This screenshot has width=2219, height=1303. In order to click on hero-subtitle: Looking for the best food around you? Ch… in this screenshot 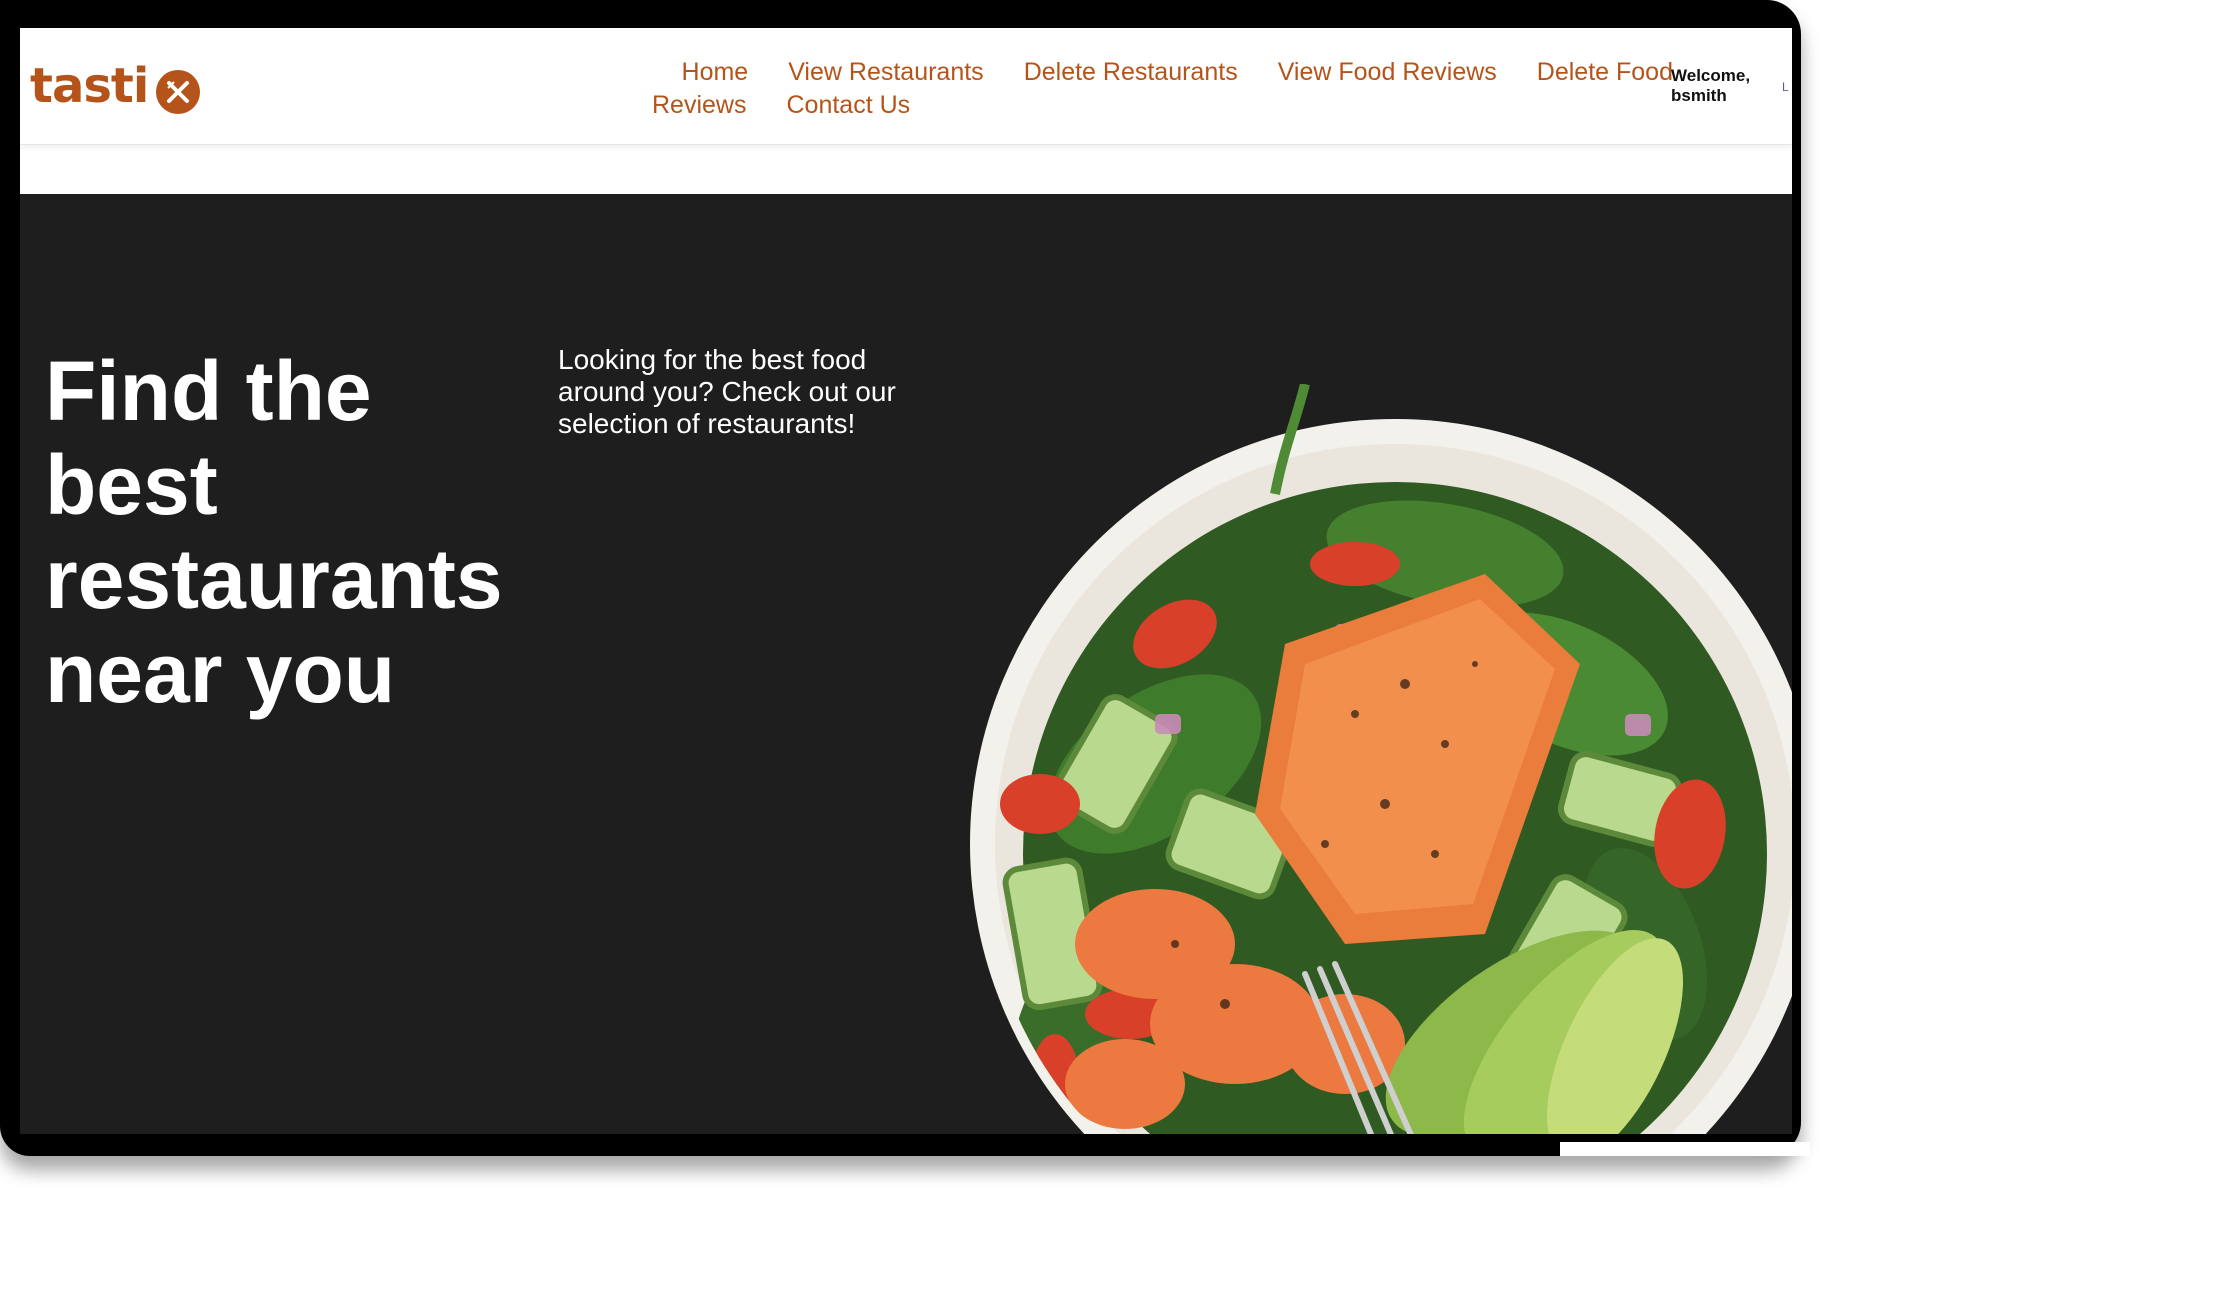, I will do `click(727, 391)`.